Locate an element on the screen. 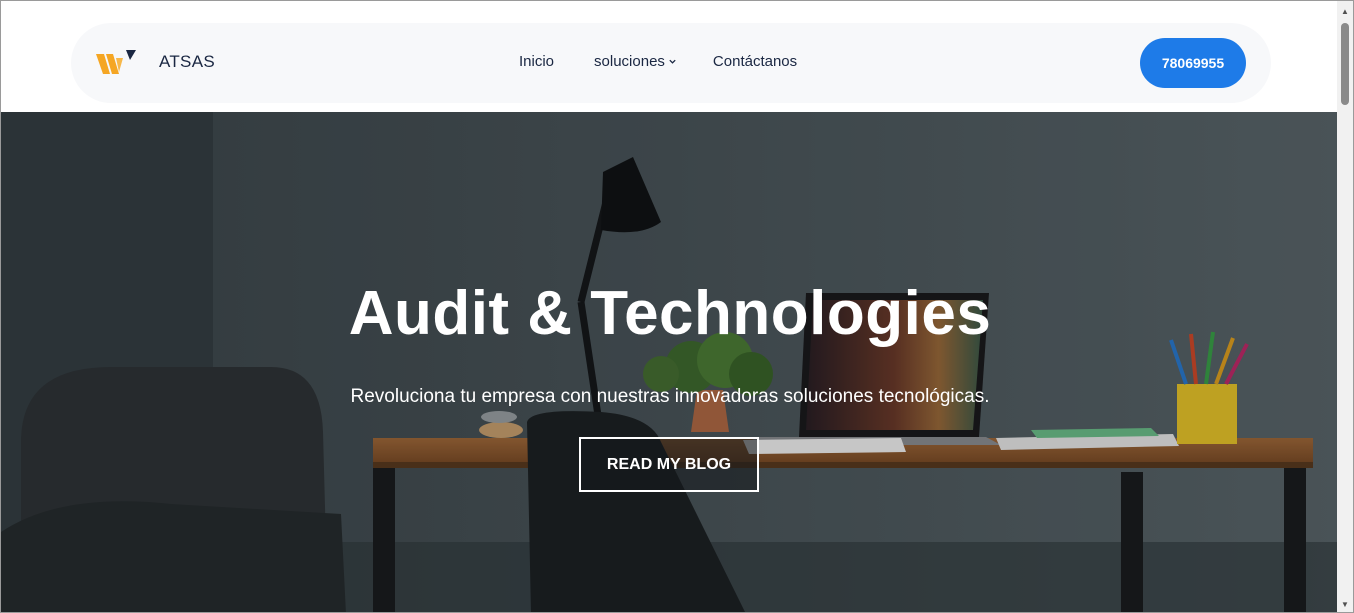 The width and height of the screenshot is (1354, 613). nav-soluciones-label: soluciones is located at coordinates (629, 61).